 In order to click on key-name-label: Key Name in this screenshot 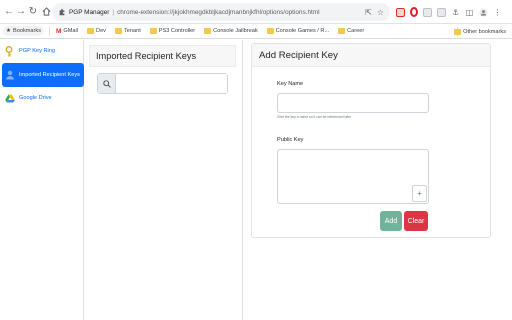, I will do `click(290, 84)`.